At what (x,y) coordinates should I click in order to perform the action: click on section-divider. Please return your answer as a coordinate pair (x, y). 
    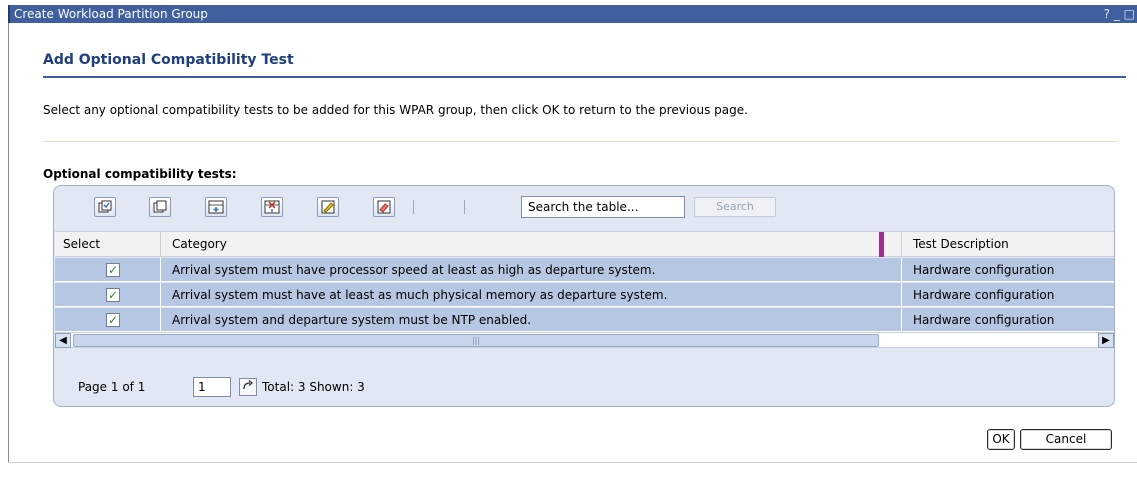
    Looking at the image, I should click on (580, 141).